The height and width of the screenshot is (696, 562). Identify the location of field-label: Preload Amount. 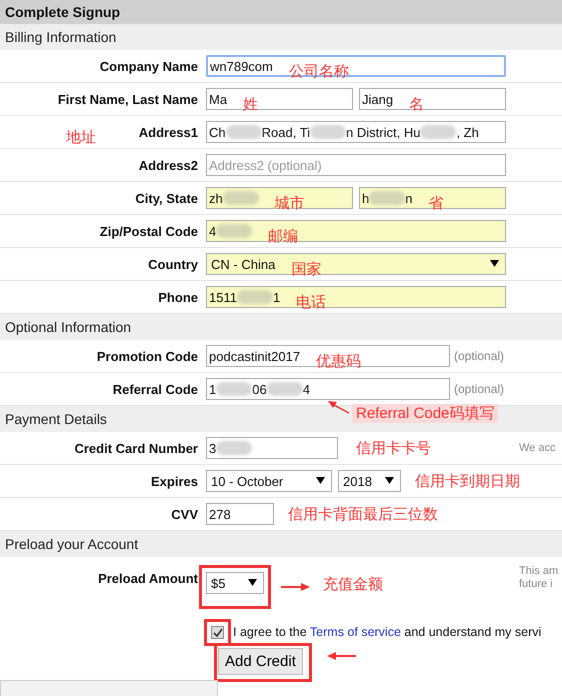
(148, 578).